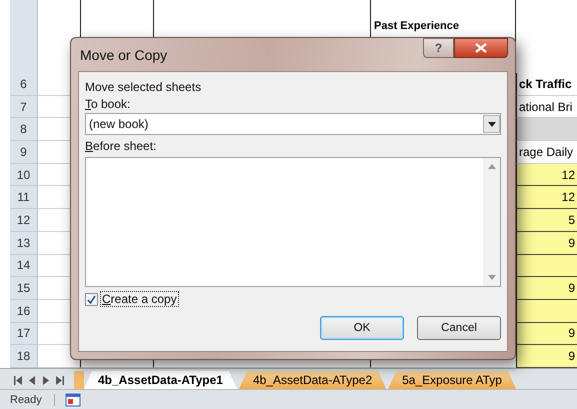  What do you see at coordinates (24, 152) in the screenshot?
I see `row-header: 9` at bounding box center [24, 152].